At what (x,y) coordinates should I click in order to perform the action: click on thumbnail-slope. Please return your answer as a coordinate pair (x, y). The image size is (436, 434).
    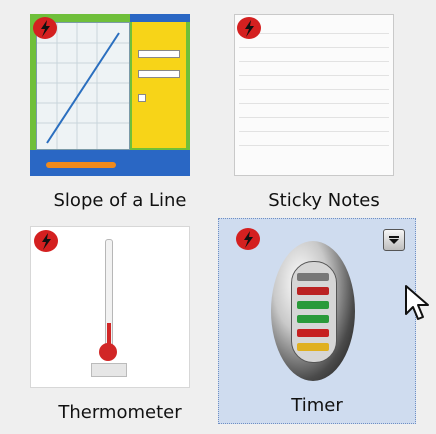
    Looking at the image, I should click on (110, 95).